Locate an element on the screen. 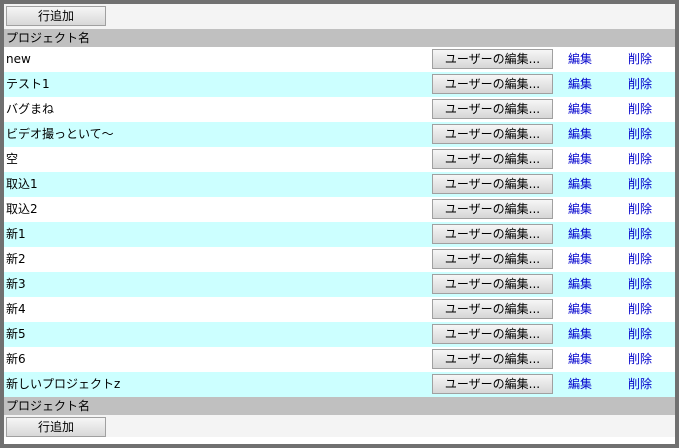 The height and width of the screenshot is (448, 679). table-row: 取込1 ユーザーの編集... 編集 削除 is located at coordinates (339, 184).